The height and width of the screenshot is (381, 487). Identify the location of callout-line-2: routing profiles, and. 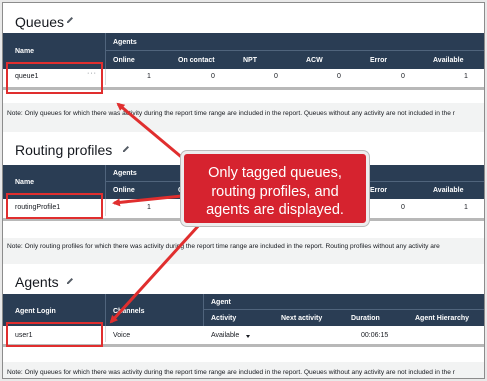
(275, 191).